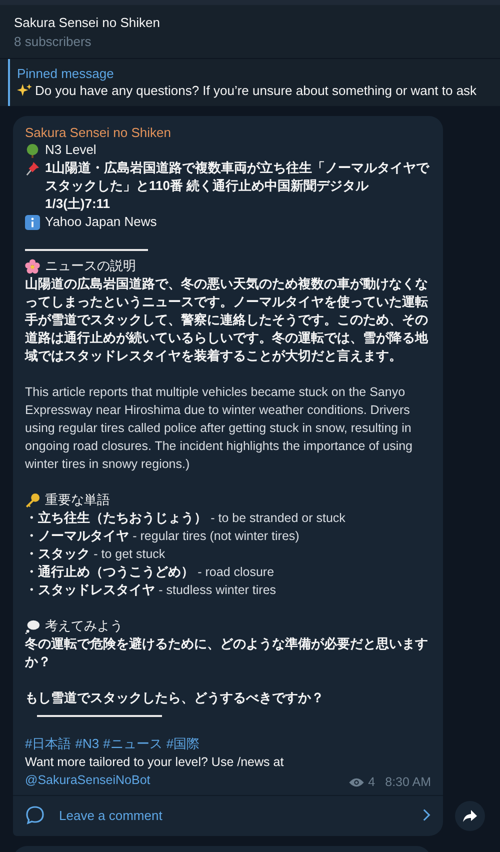 The image size is (500, 852). I want to click on comment-icon, so click(35, 815).